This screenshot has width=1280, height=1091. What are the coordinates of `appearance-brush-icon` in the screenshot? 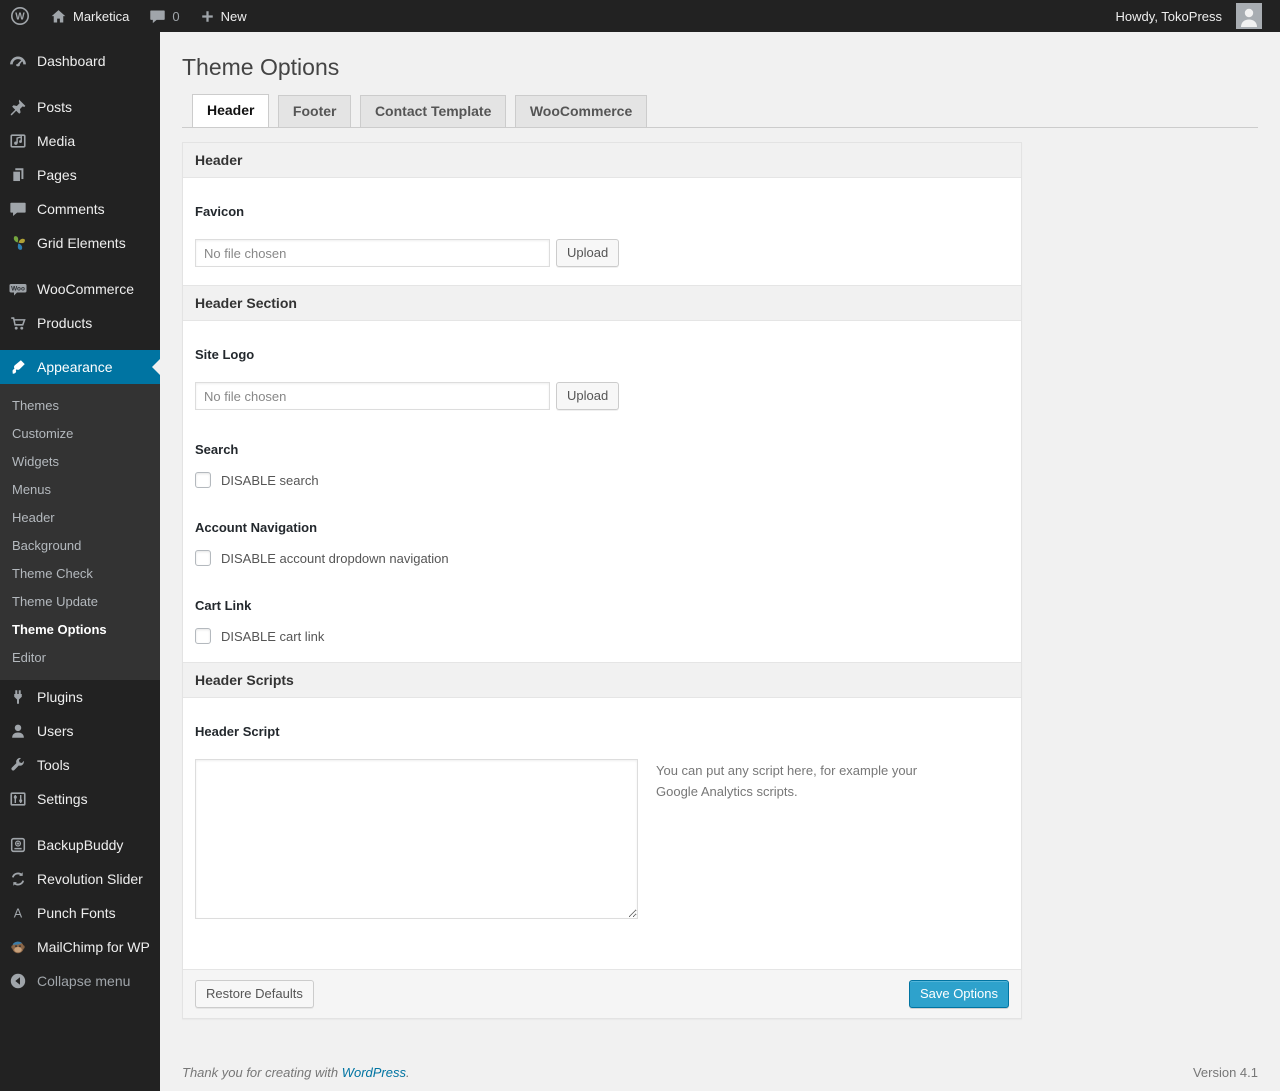 It's located at (18, 367).